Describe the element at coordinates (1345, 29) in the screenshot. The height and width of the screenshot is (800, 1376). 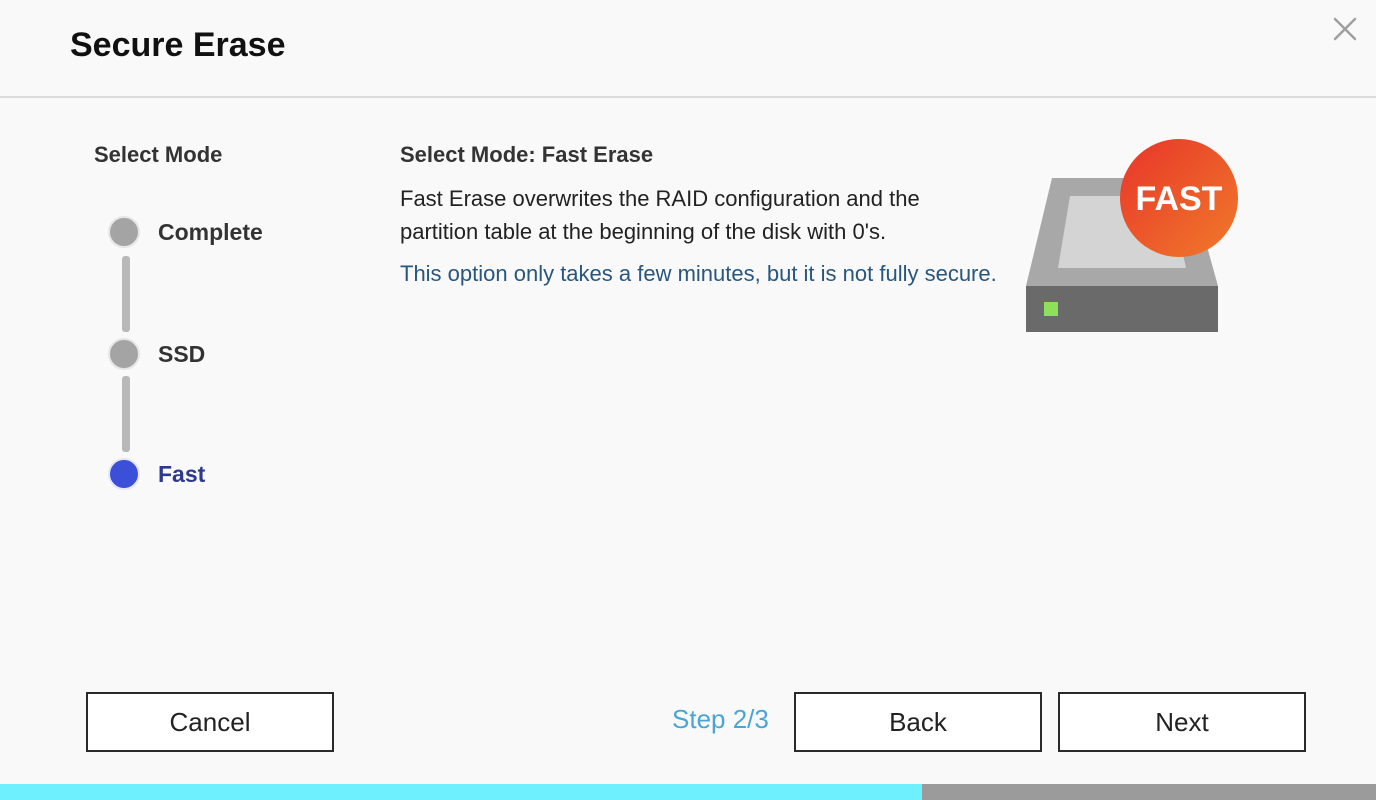
I see `close-icon` at that location.